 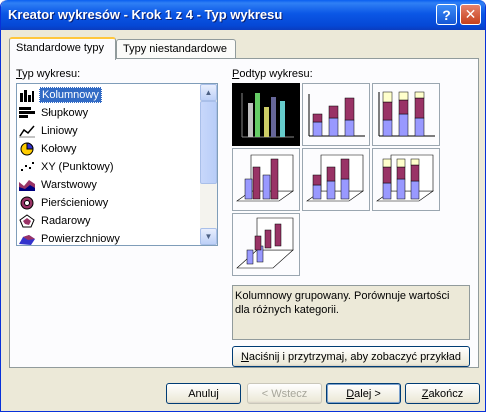 What do you see at coordinates (27, 95) in the screenshot?
I see `column-chart-icon` at bounding box center [27, 95].